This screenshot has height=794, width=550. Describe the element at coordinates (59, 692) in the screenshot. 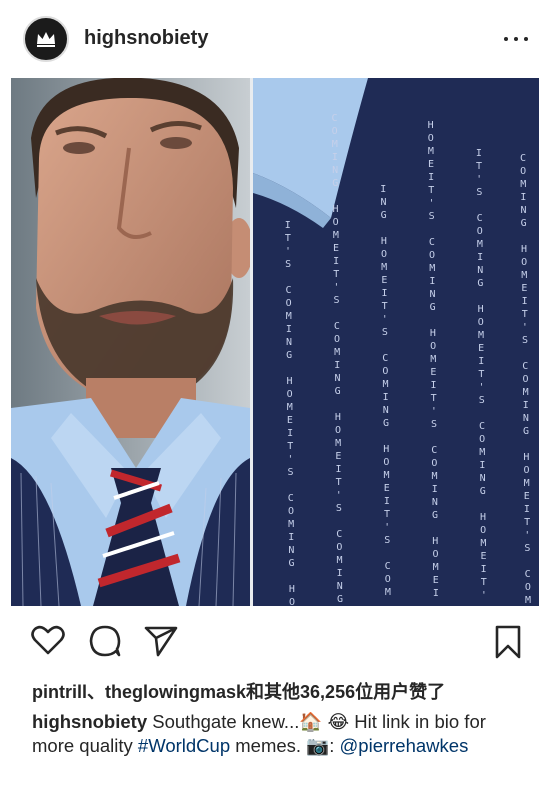

I see `liker-link: pintrill` at that location.